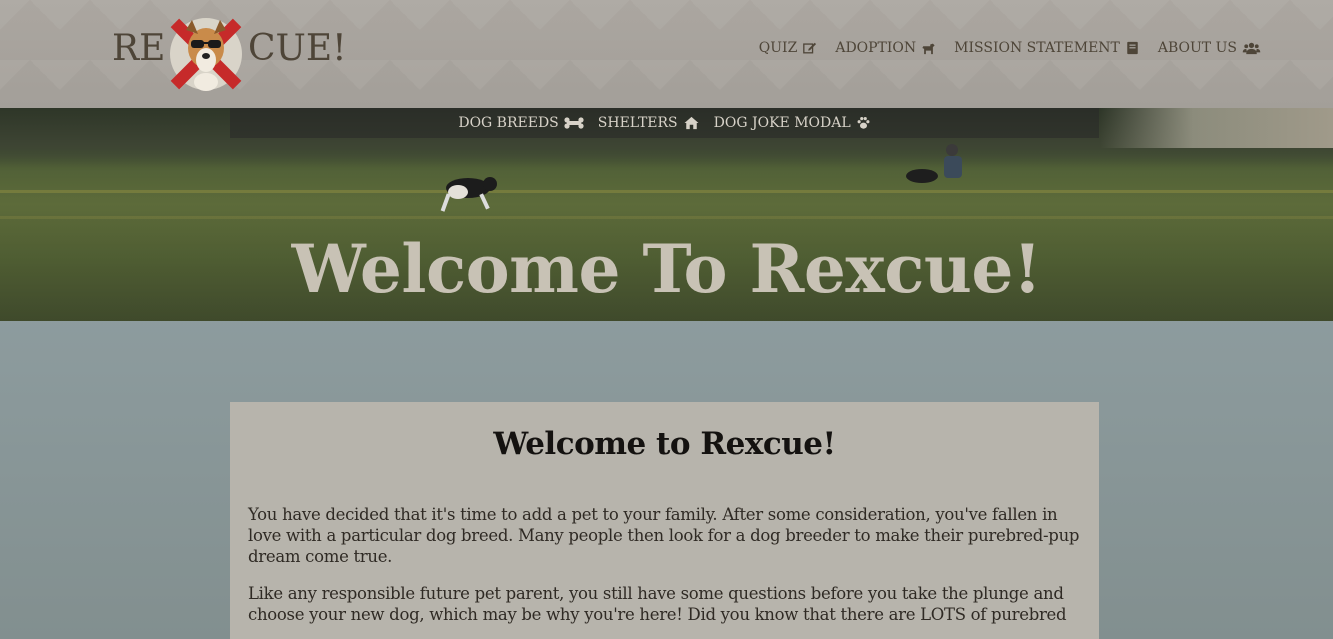 The height and width of the screenshot is (639, 1333). I want to click on nav-label-dog-joke-modal: DOG JOKE MODAL, so click(782, 123).